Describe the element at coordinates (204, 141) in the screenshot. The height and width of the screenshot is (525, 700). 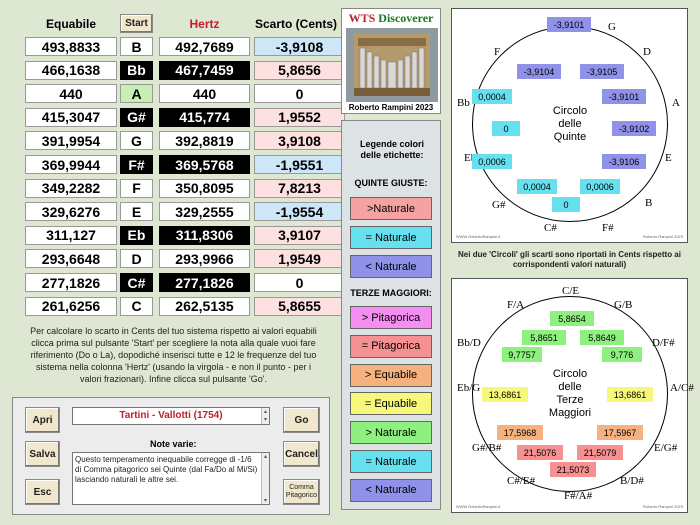
I see `hertz-input: 392,8819` at that location.